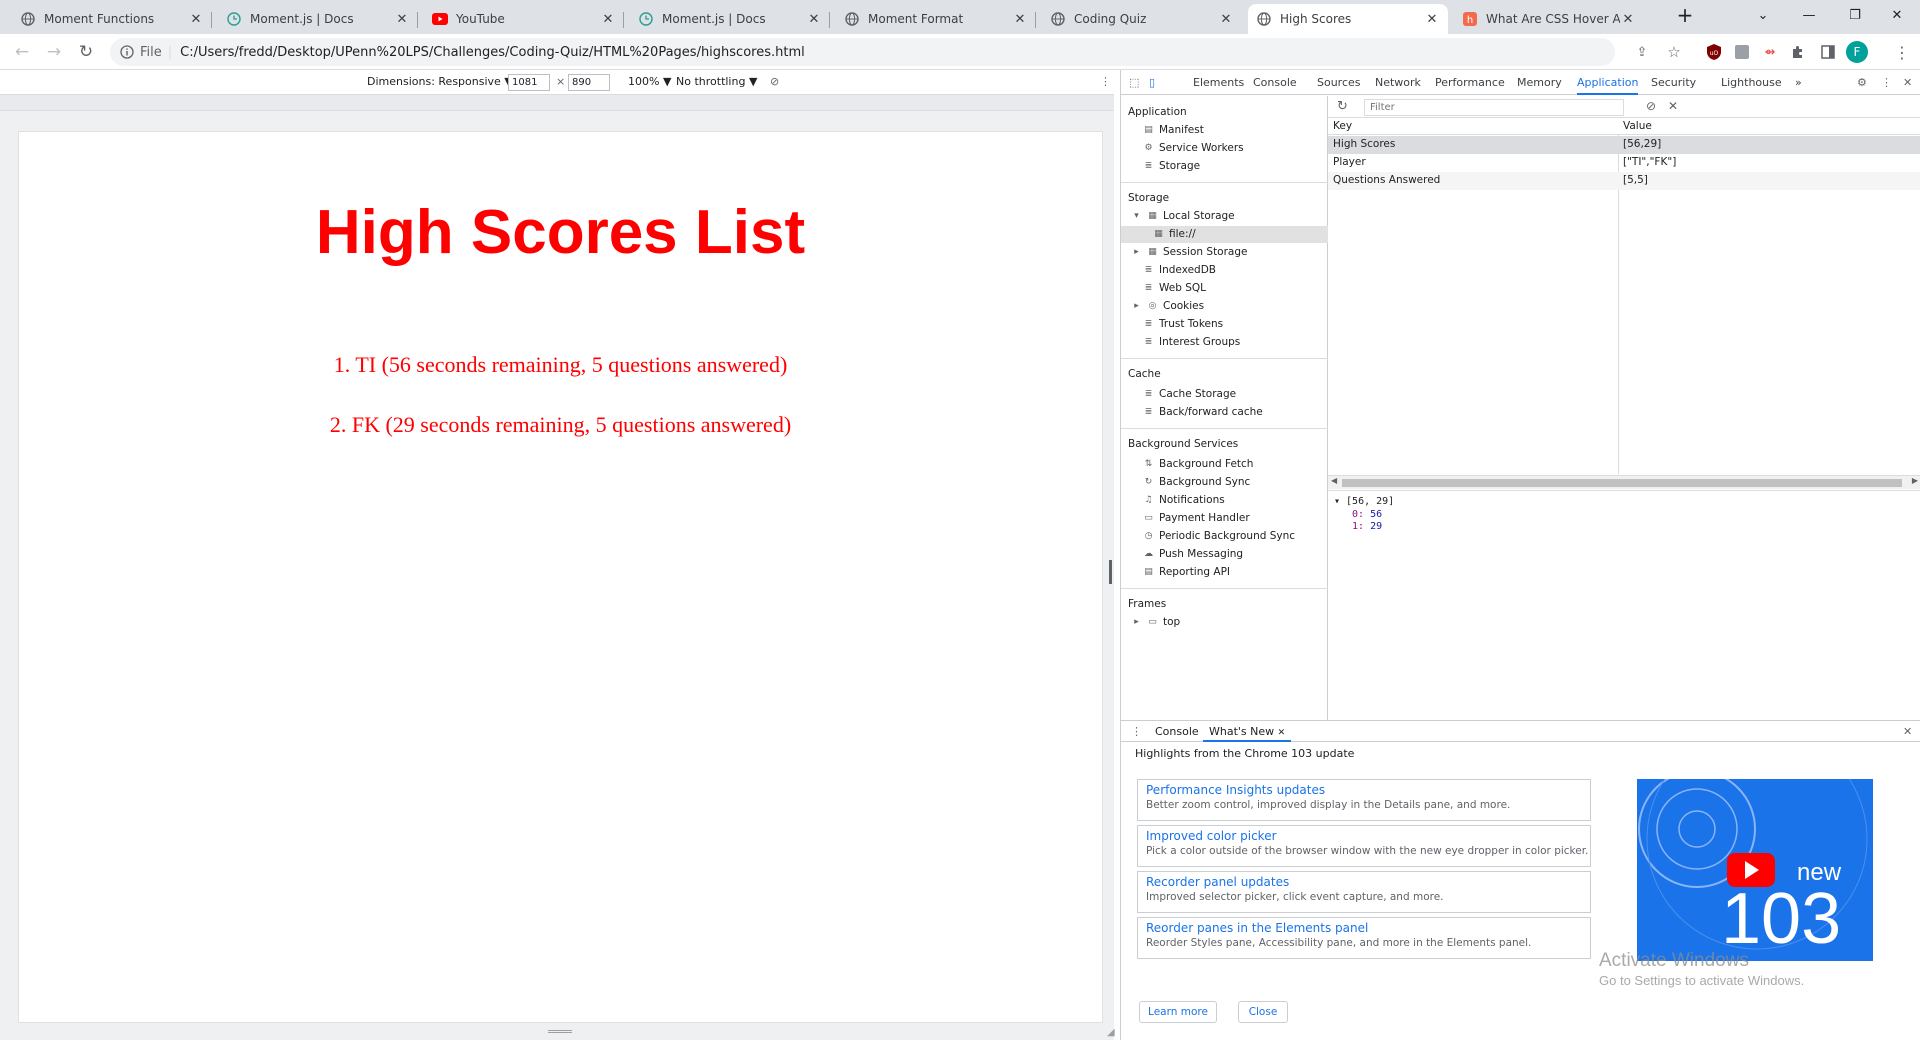 This screenshot has width=1920, height=1040. What do you see at coordinates (1751, 82) in the screenshot?
I see `tab-lighthouse: Lighthouse` at bounding box center [1751, 82].